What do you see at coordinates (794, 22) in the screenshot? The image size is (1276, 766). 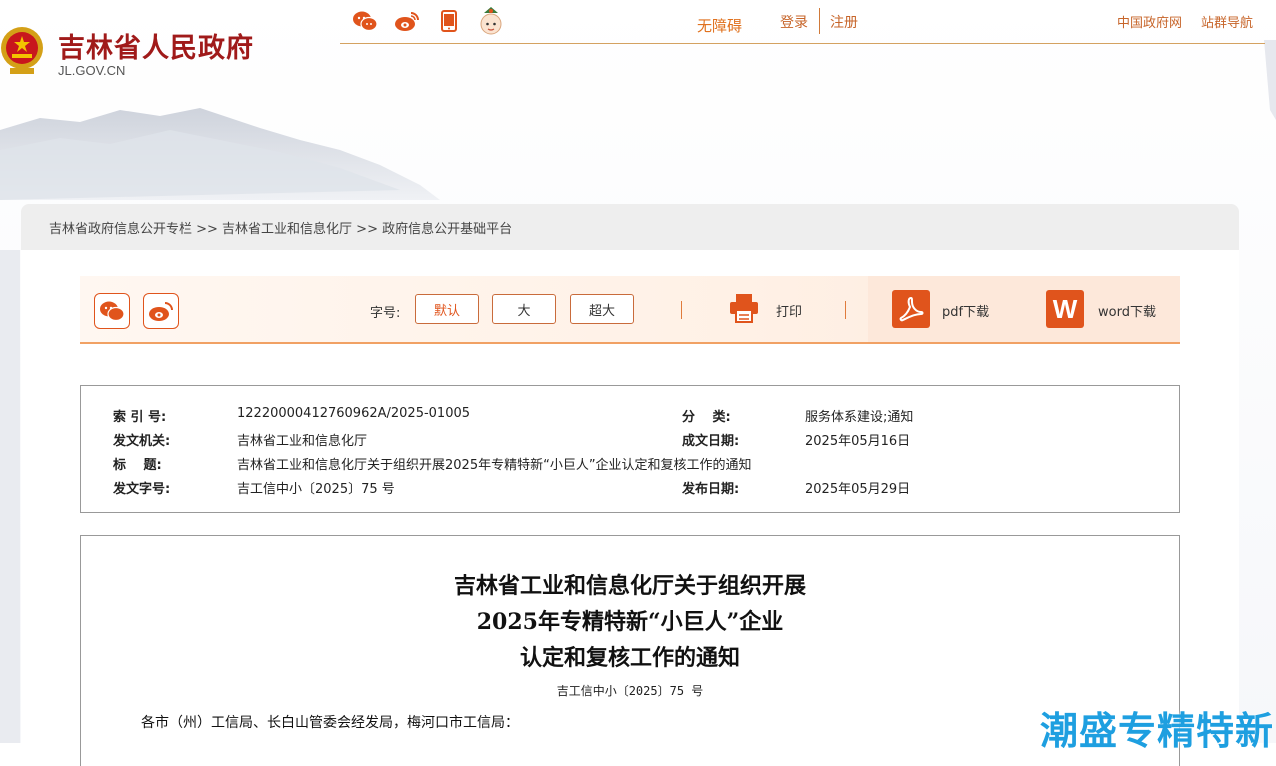 I see `login-link: 登录` at bounding box center [794, 22].